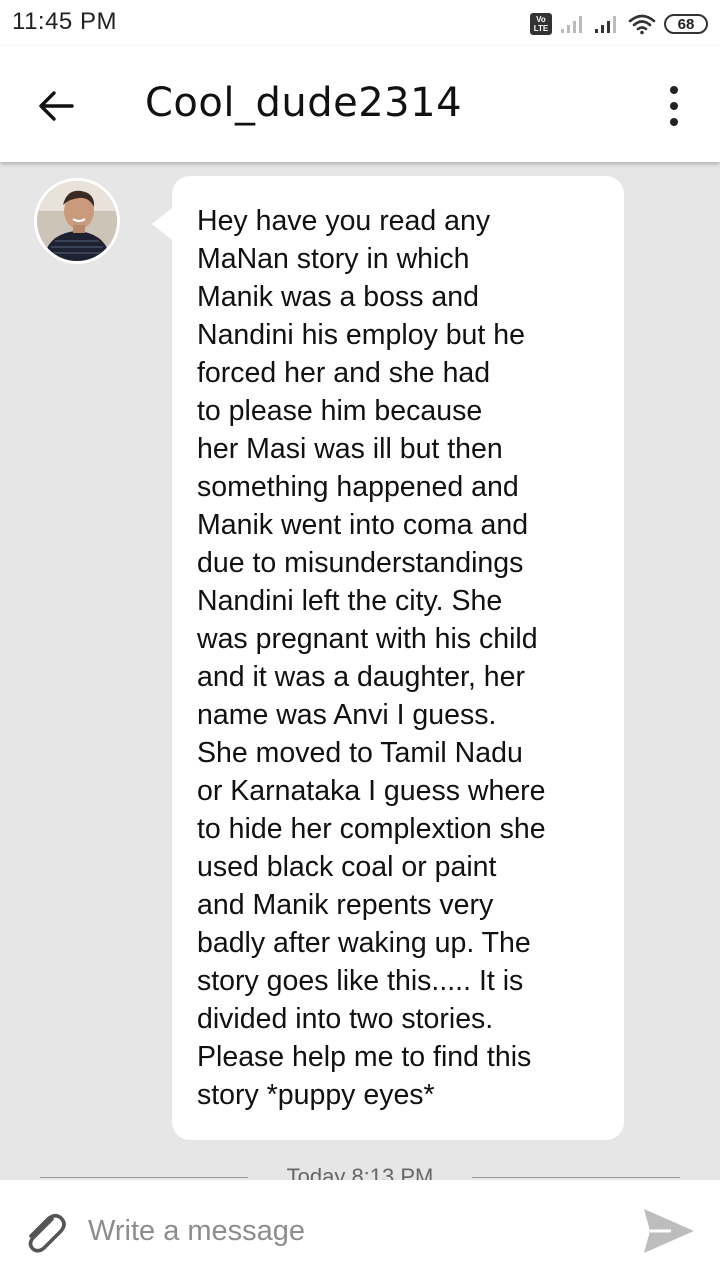  Describe the element at coordinates (605, 24) in the screenshot. I see `signal-icon-sim2` at that location.